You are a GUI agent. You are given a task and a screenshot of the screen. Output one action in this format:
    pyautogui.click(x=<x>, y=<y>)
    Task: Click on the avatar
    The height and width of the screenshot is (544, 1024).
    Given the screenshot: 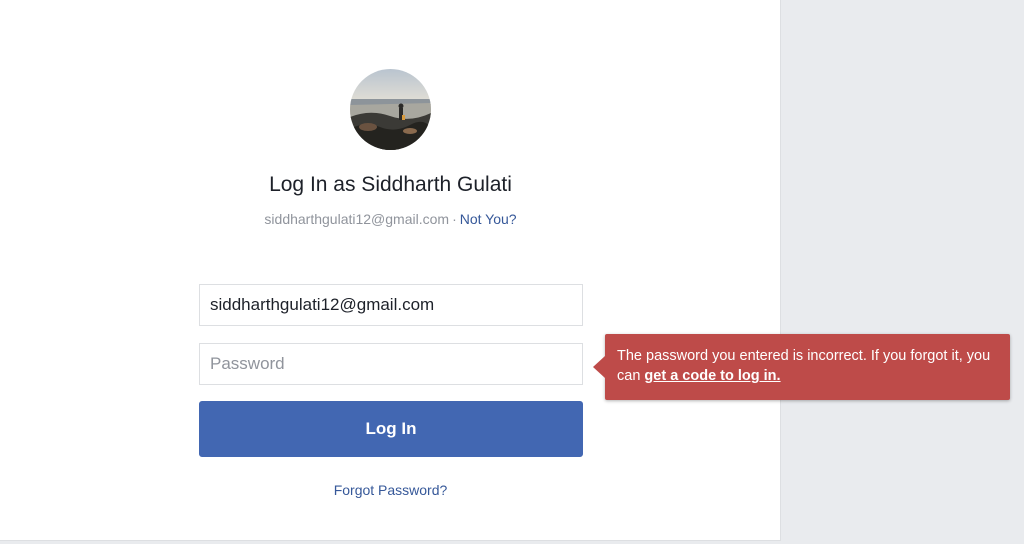 What is the action you would take?
    pyautogui.click(x=390, y=109)
    